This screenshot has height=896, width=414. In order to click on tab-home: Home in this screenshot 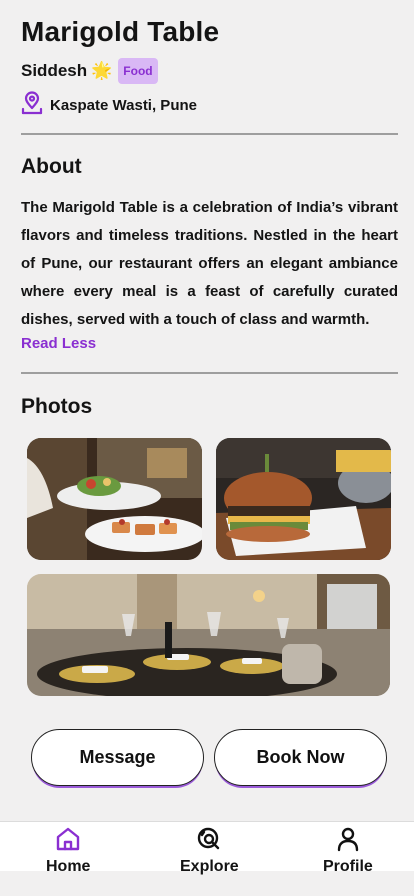, I will do `click(68, 851)`.